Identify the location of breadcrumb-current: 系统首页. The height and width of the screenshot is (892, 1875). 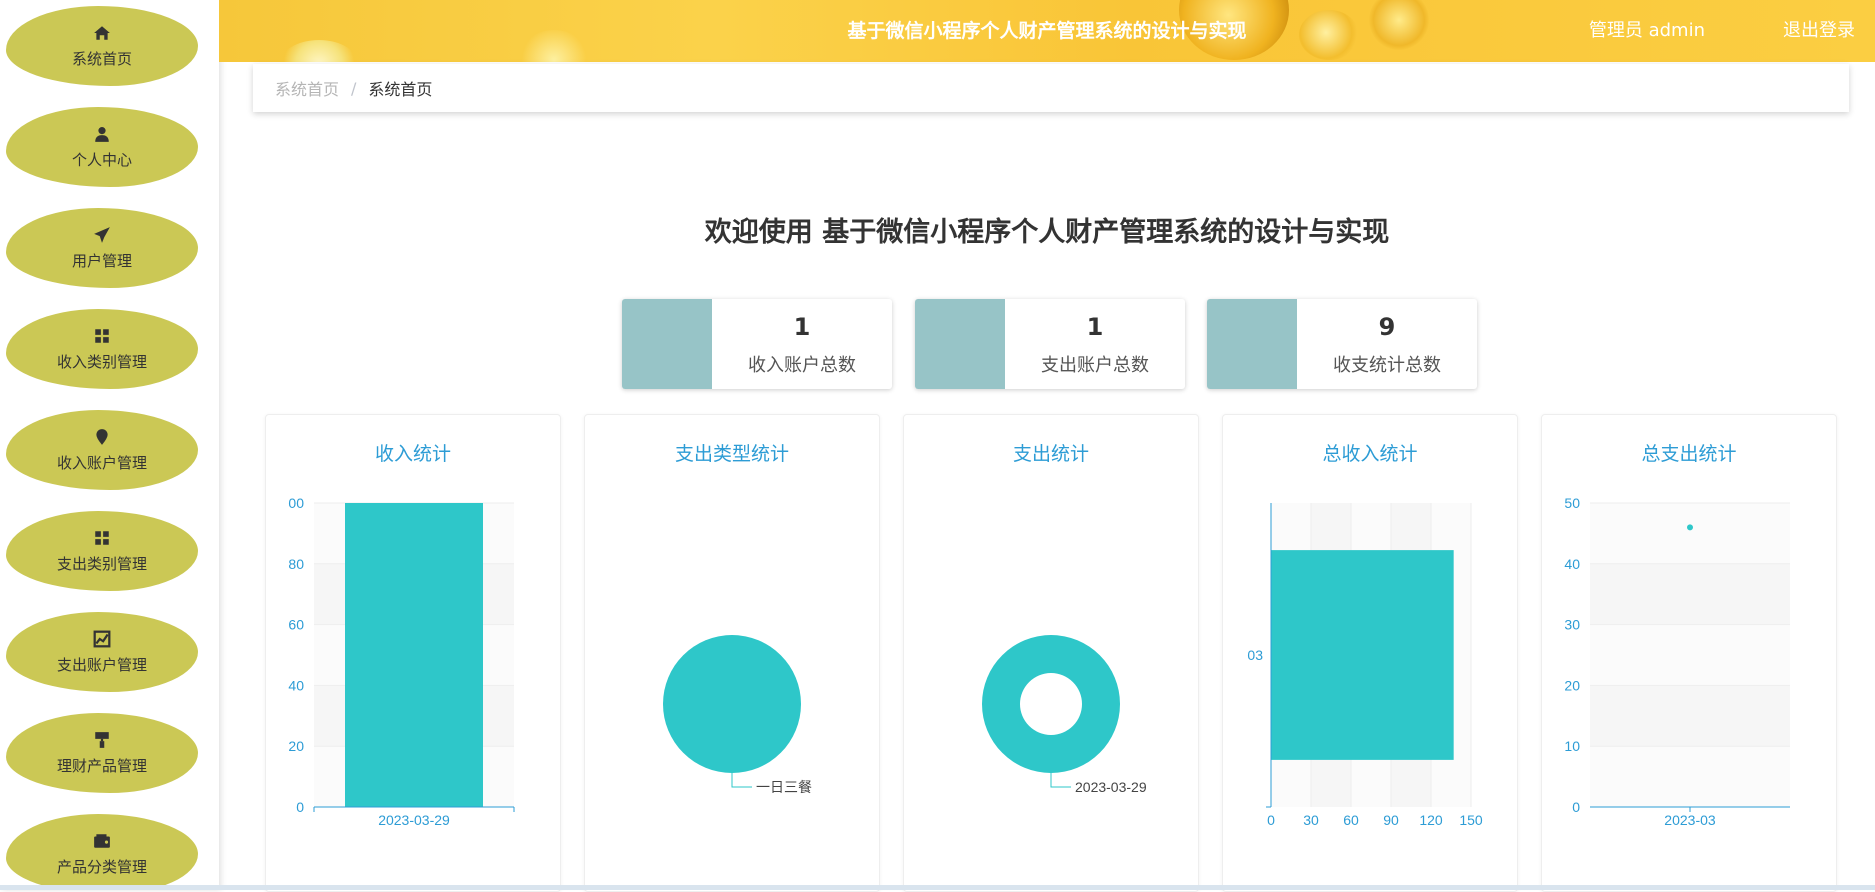
(400, 89).